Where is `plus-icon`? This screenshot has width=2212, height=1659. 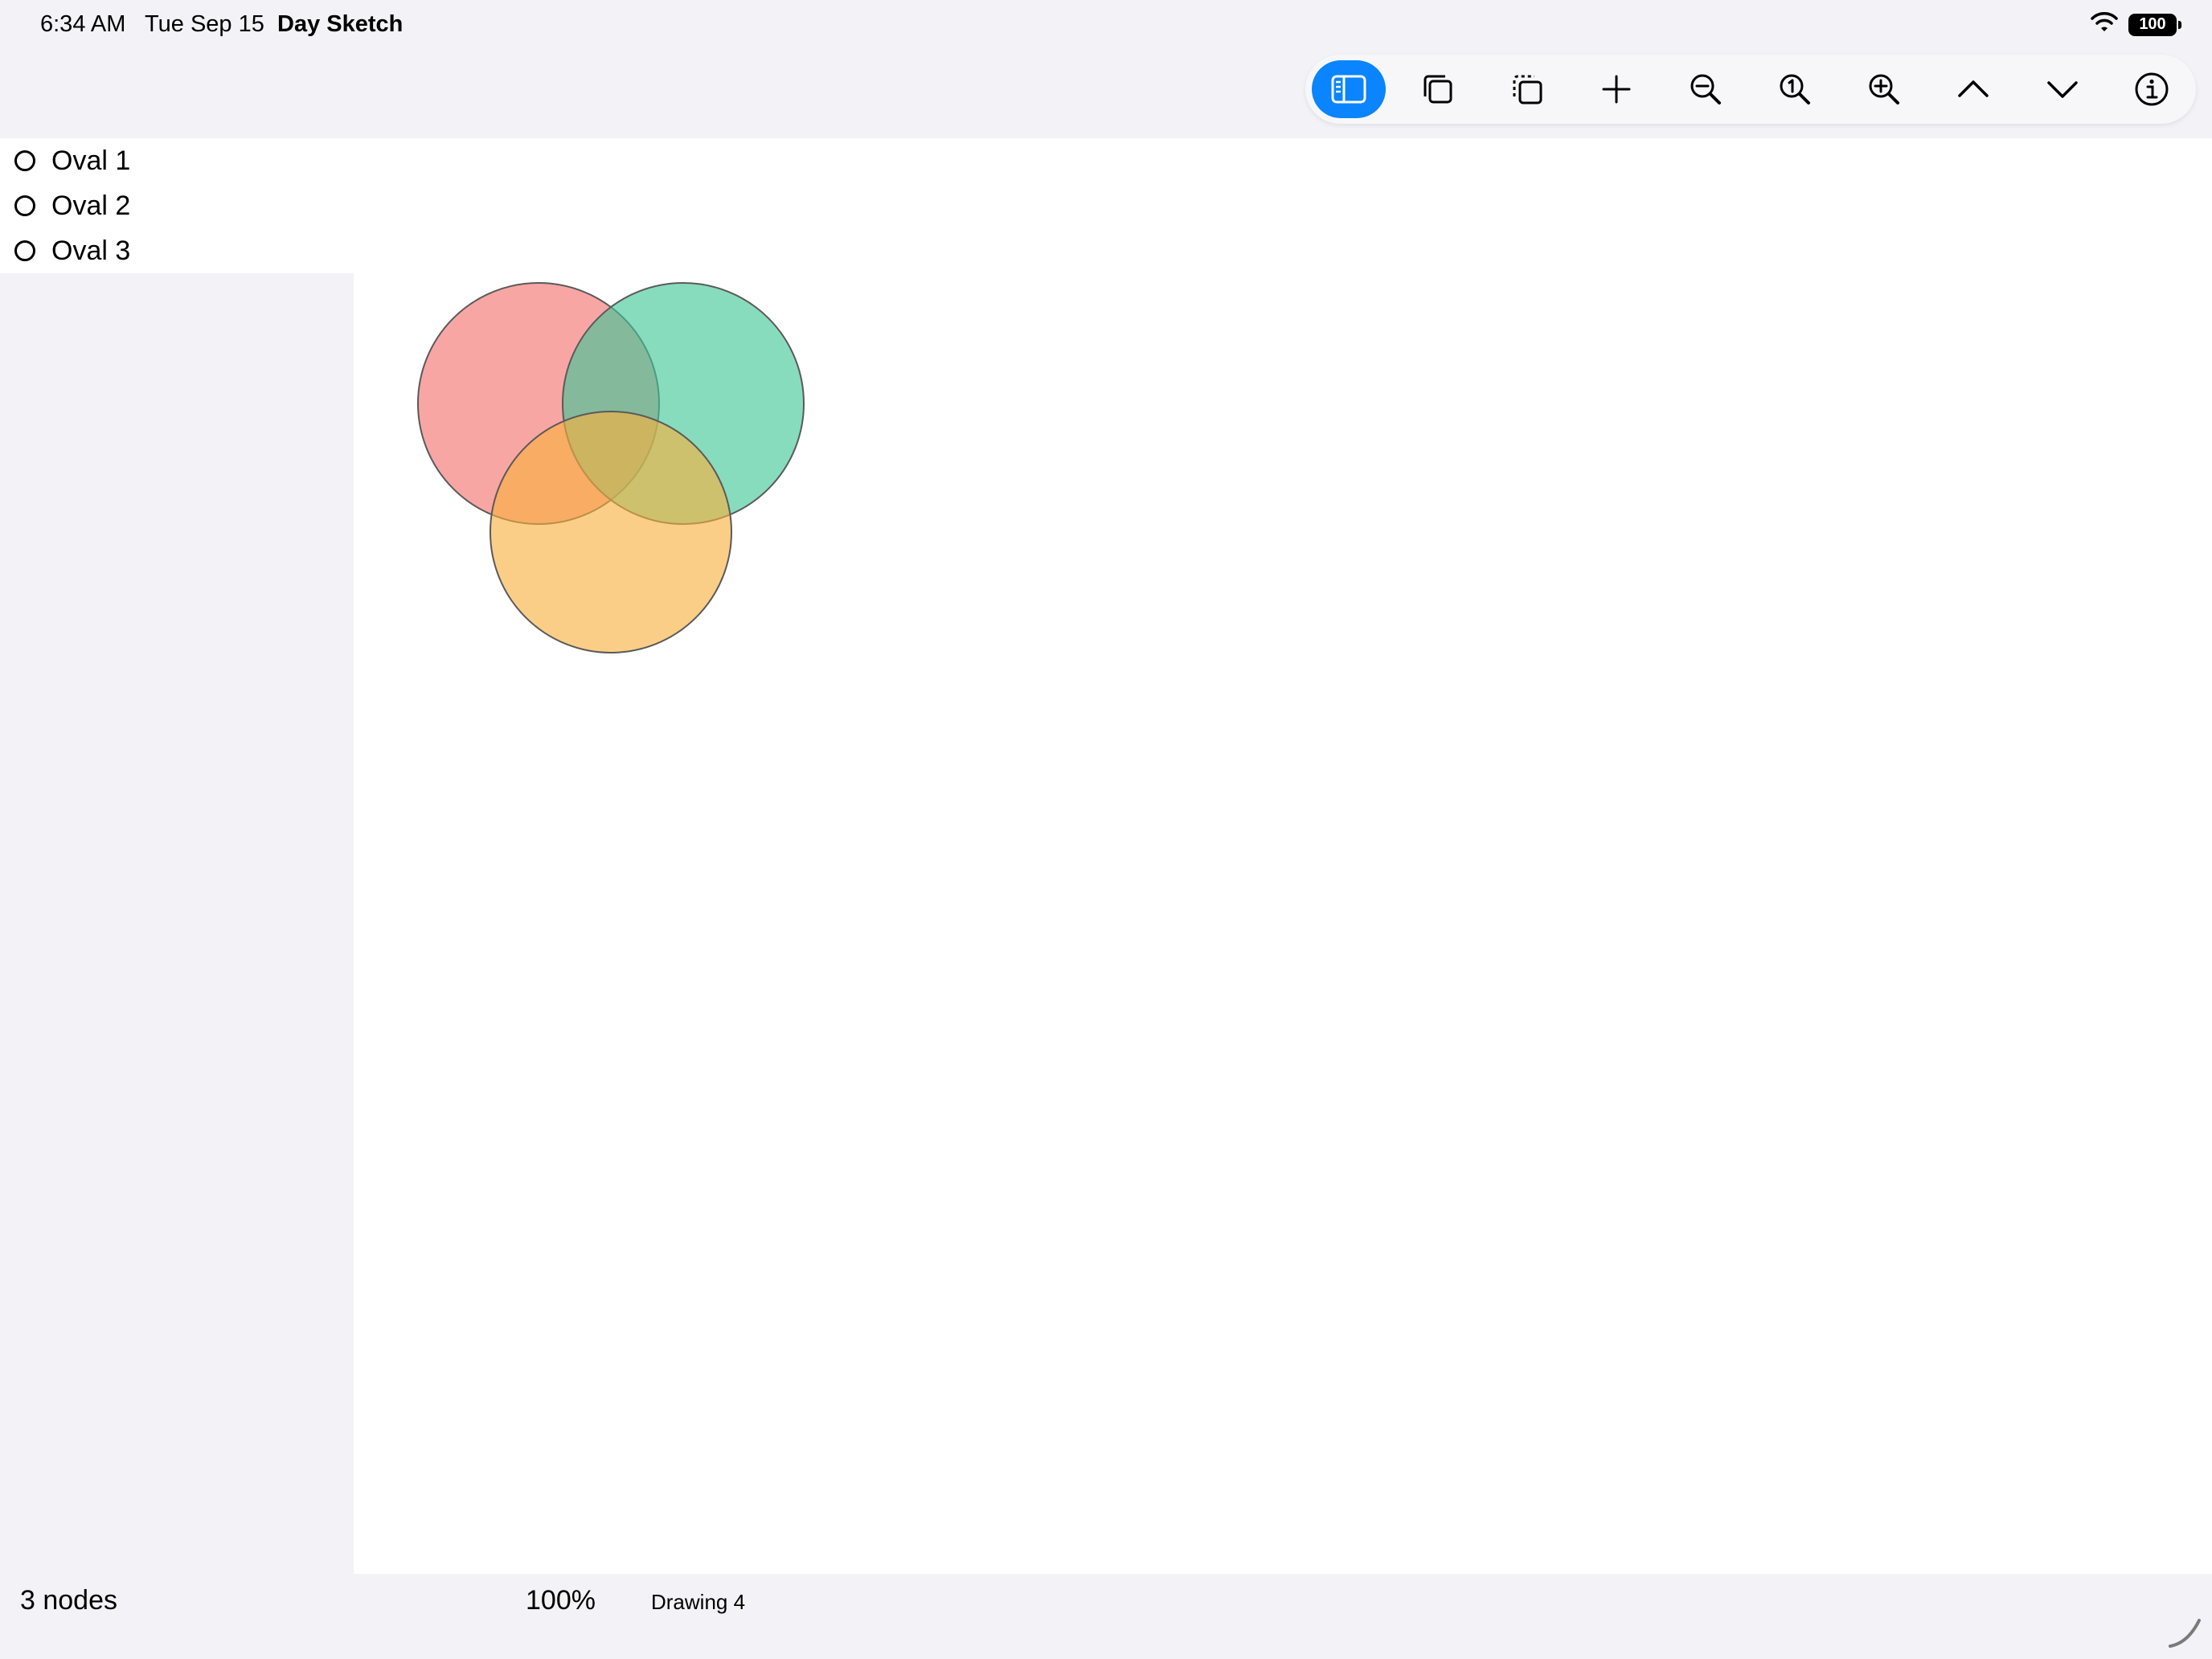 plus-icon is located at coordinates (1616, 89).